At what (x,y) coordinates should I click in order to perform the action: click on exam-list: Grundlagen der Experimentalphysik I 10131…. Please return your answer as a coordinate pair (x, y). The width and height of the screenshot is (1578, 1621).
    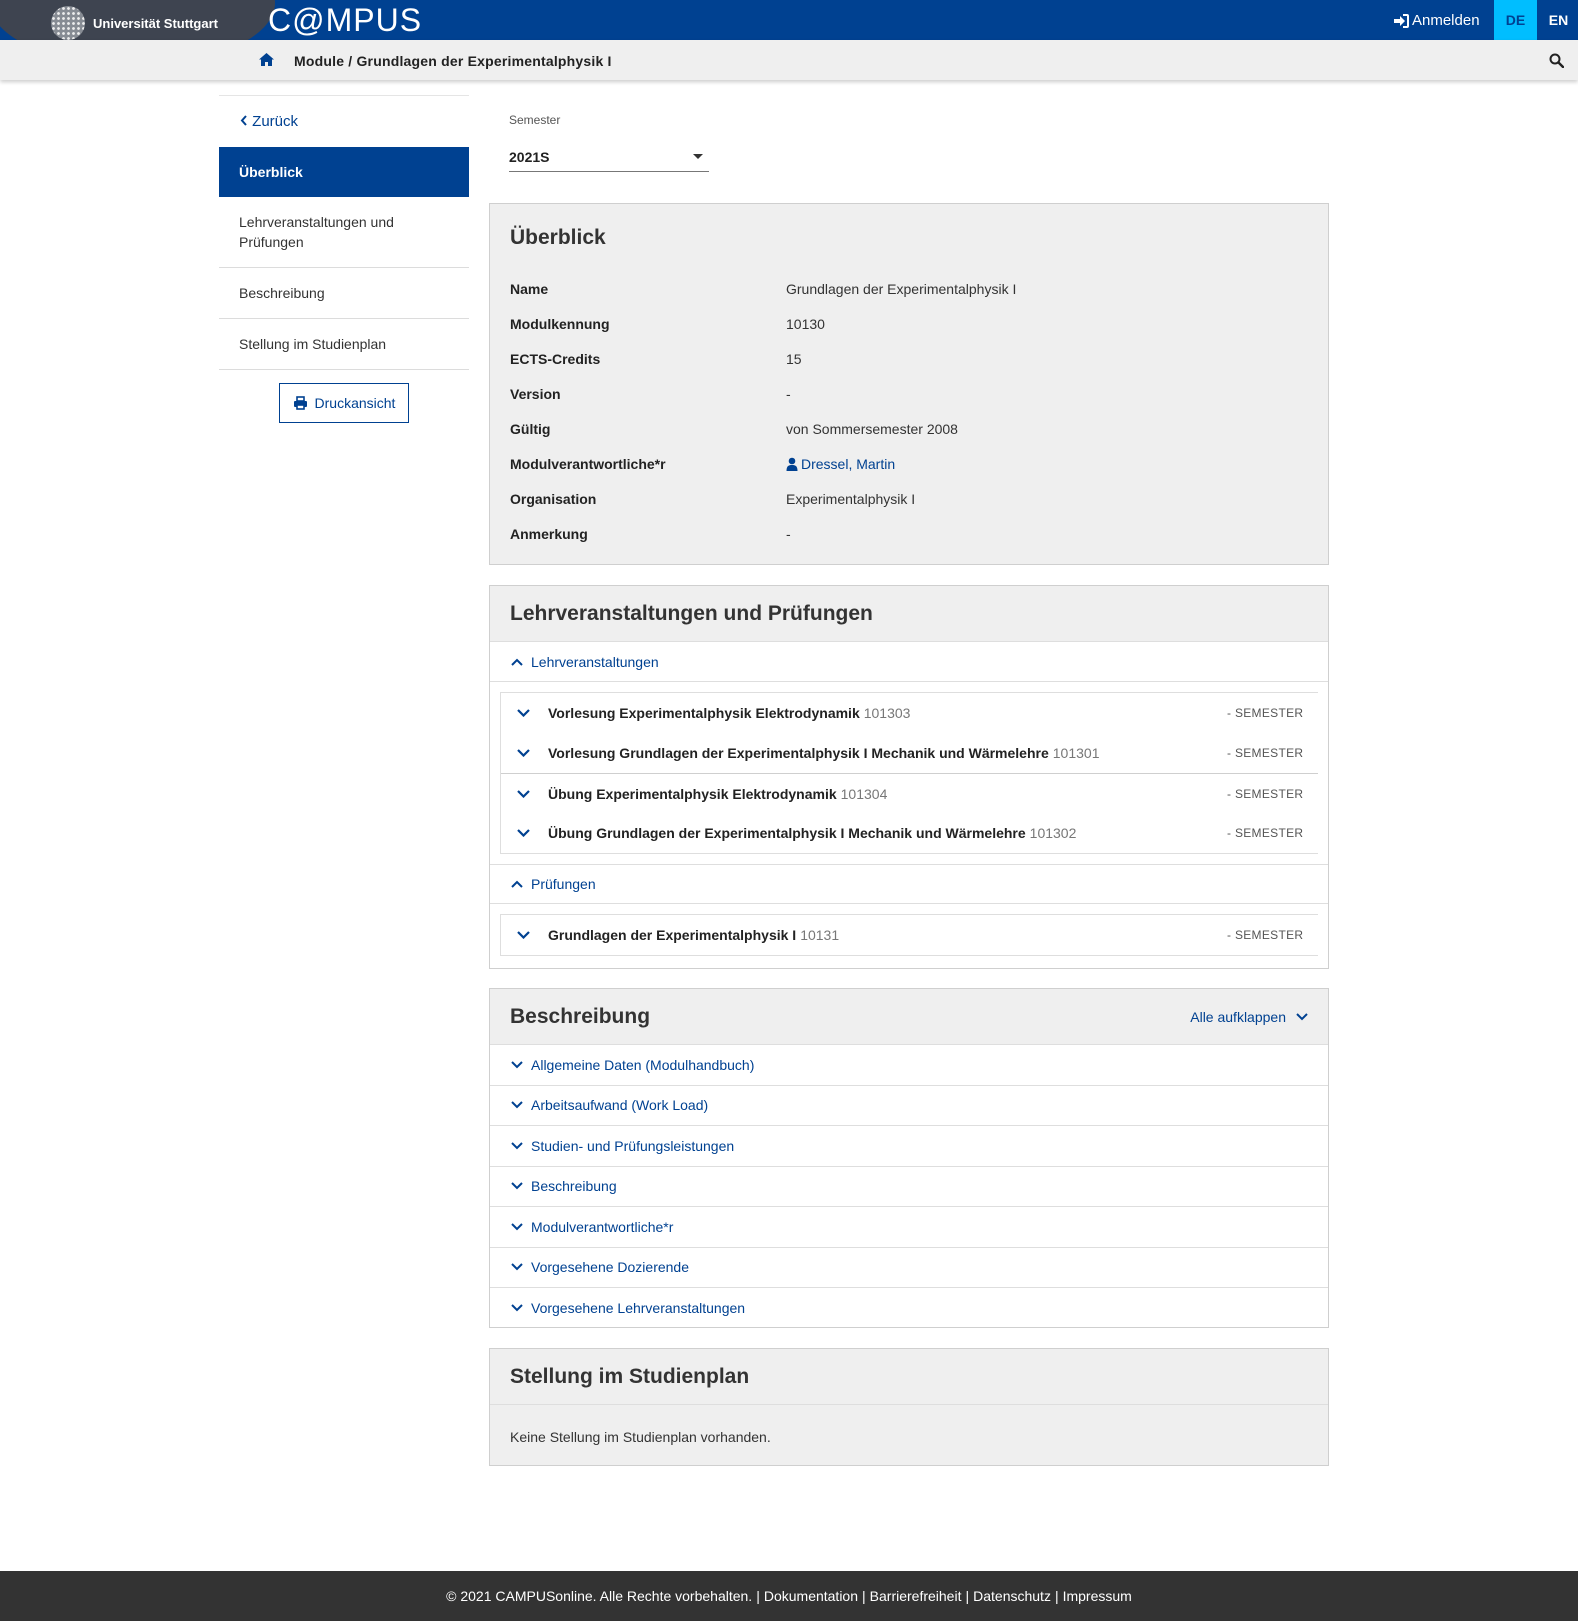
    Looking at the image, I should click on (909, 935).